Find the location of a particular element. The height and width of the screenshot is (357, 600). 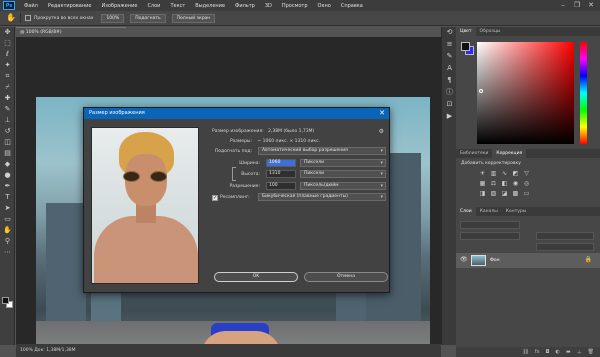

menu-edit: Редактирование is located at coordinates (70, 6).